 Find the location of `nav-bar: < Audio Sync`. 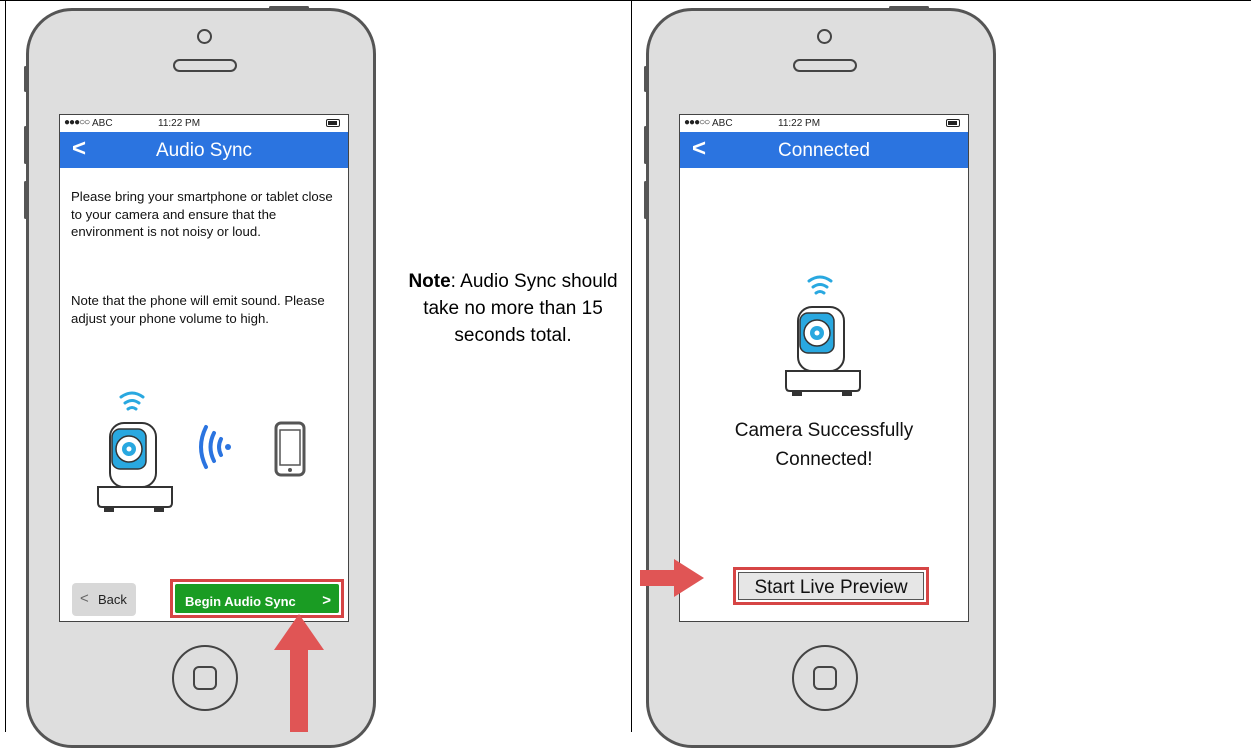

nav-bar: < Audio Sync is located at coordinates (204, 150).